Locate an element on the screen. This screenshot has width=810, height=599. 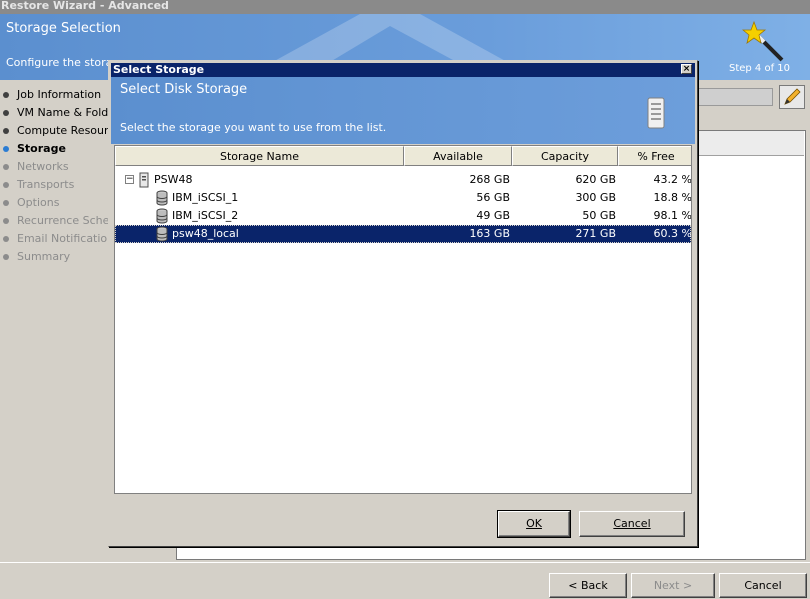
dialog-title-bar: Select Storage × is located at coordinates (403, 70).